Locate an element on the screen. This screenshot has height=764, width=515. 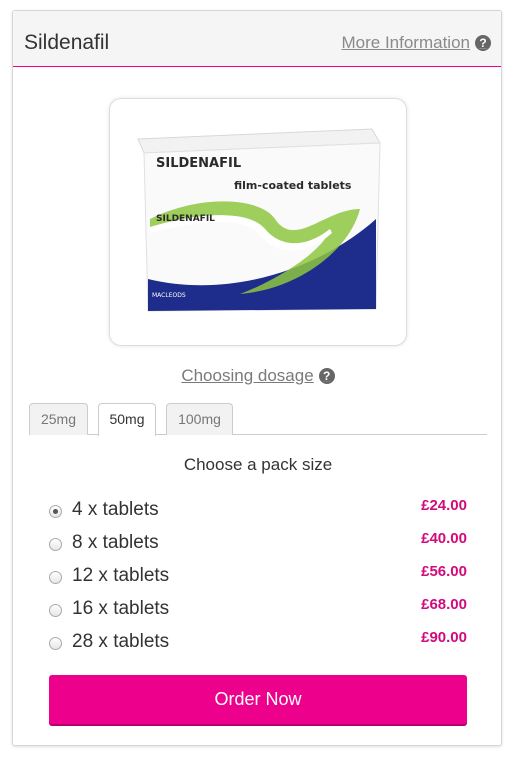
pack-option-price: £56.00 is located at coordinates (444, 571).